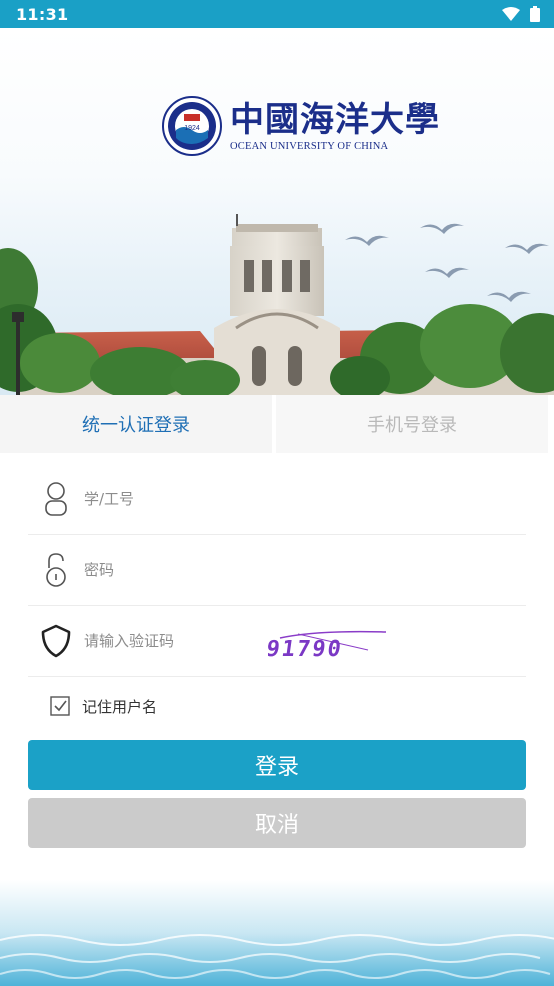  What do you see at coordinates (277, 823) in the screenshot?
I see `cancel-button: 取消` at bounding box center [277, 823].